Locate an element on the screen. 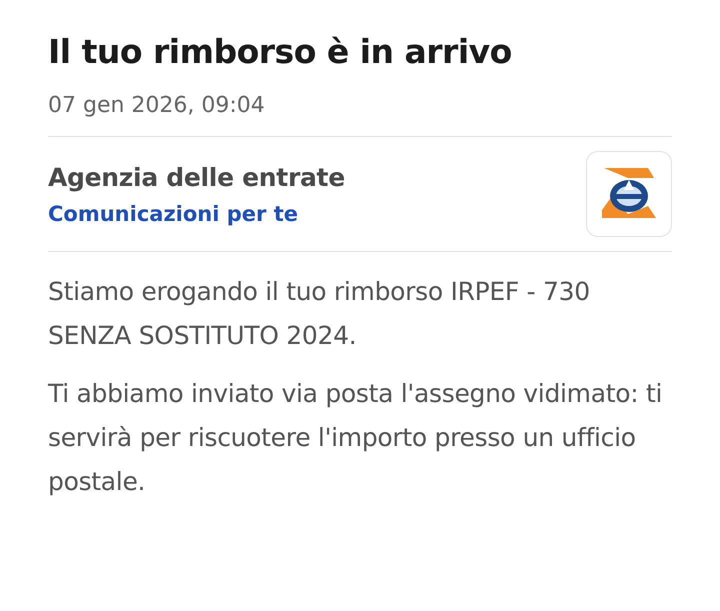  category-link: Comunicazioni per te is located at coordinates (196, 214).